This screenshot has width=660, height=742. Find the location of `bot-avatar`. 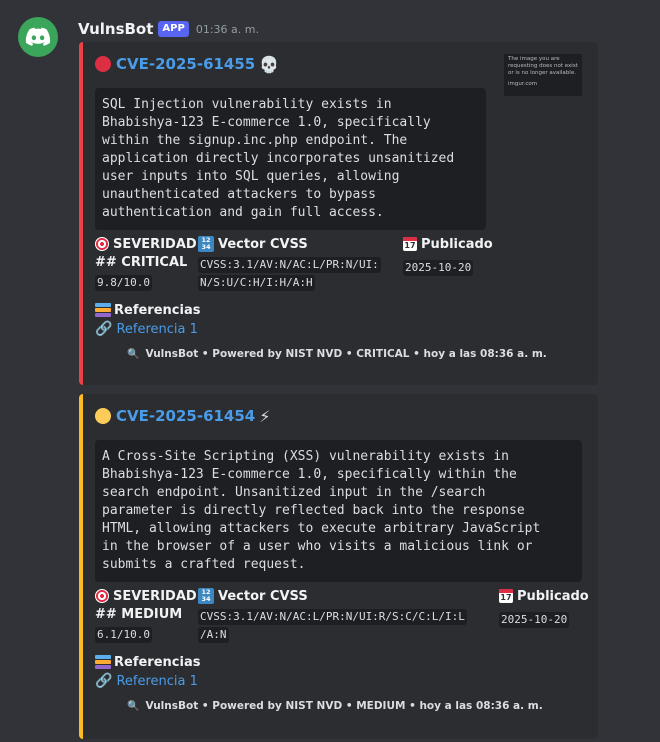

bot-avatar is located at coordinates (38, 37).